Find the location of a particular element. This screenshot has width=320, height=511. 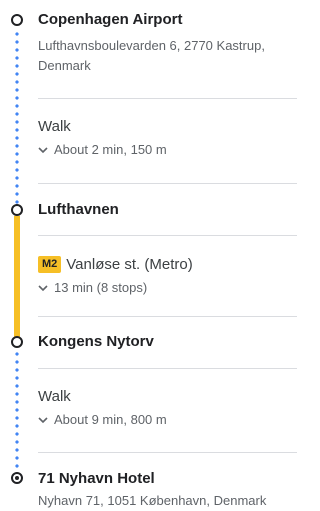

metro-details-toggle: 13 min (8 stops) is located at coordinates (92, 287).